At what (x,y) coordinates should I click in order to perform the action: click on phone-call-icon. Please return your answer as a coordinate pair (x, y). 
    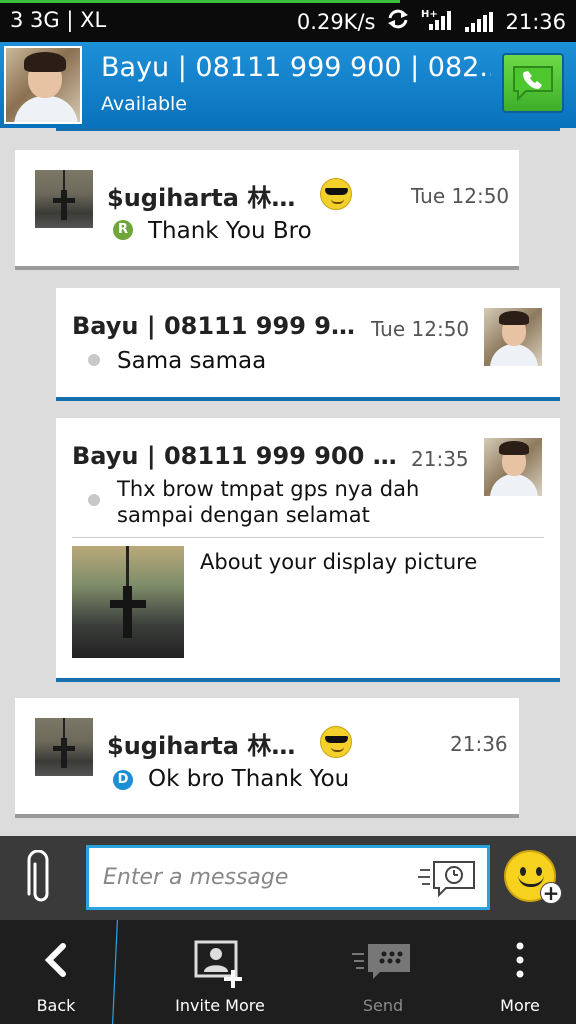
    Looking at the image, I should click on (533, 84).